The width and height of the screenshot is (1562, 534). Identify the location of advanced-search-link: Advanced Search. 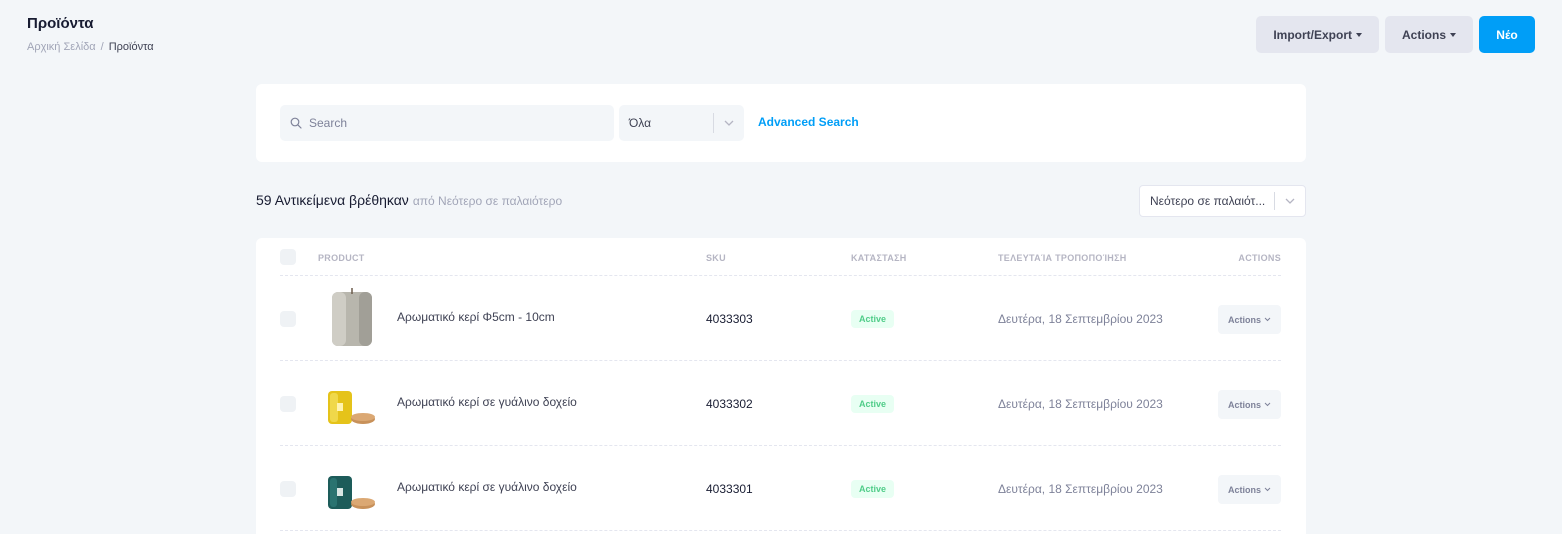
(808, 122).